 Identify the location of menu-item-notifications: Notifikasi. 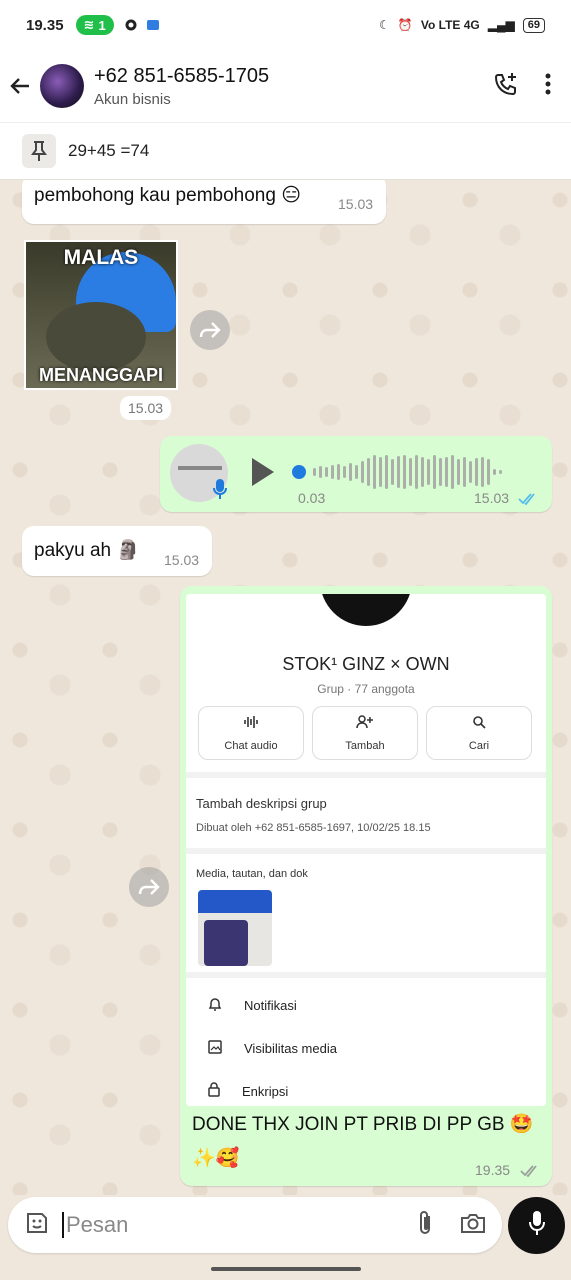
(252, 1005).